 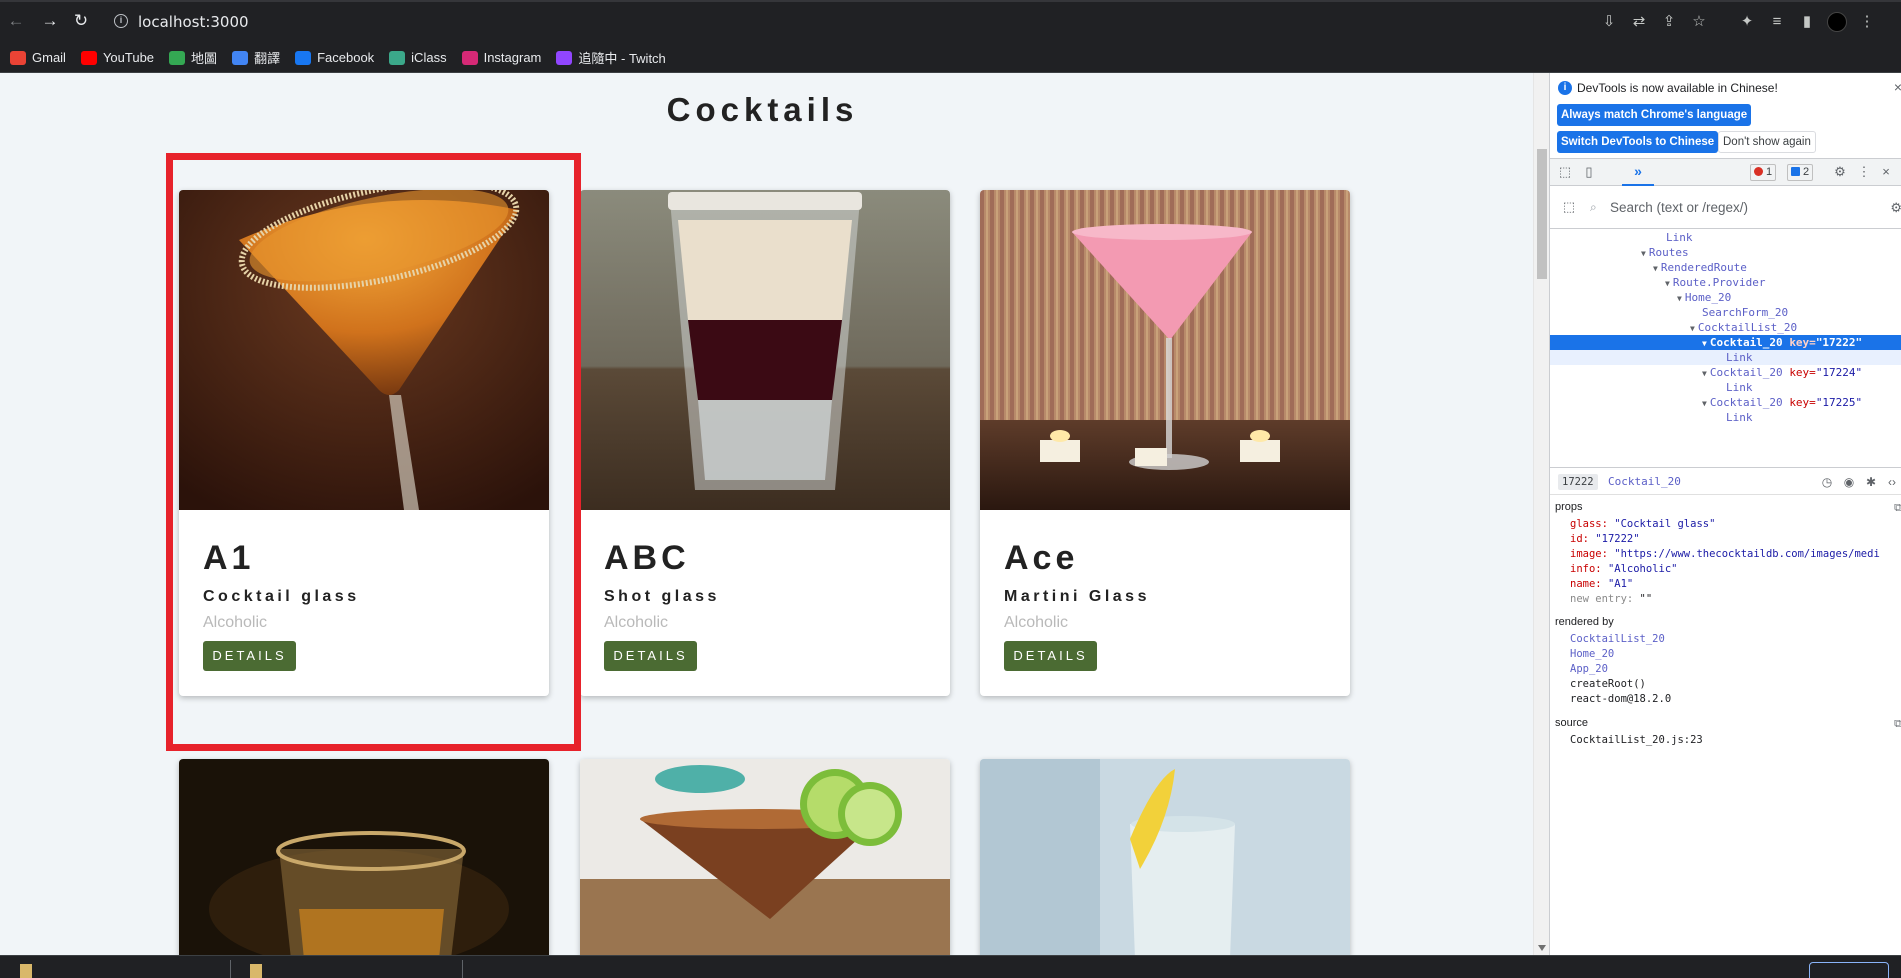 I want to click on dont-show-button: Don't show again, so click(x=1767, y=142).